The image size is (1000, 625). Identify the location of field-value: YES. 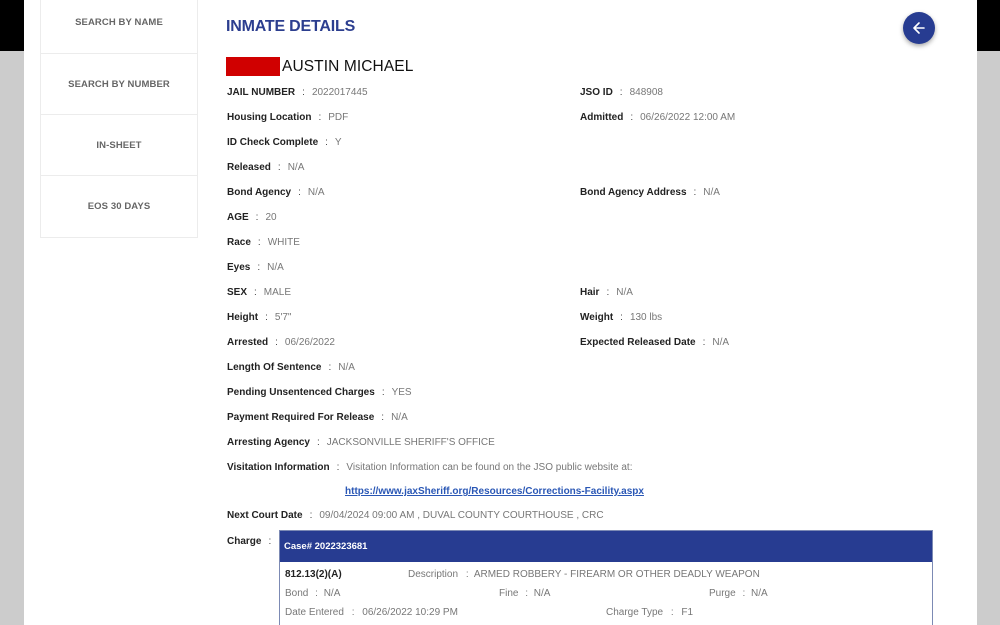
(401, 392).